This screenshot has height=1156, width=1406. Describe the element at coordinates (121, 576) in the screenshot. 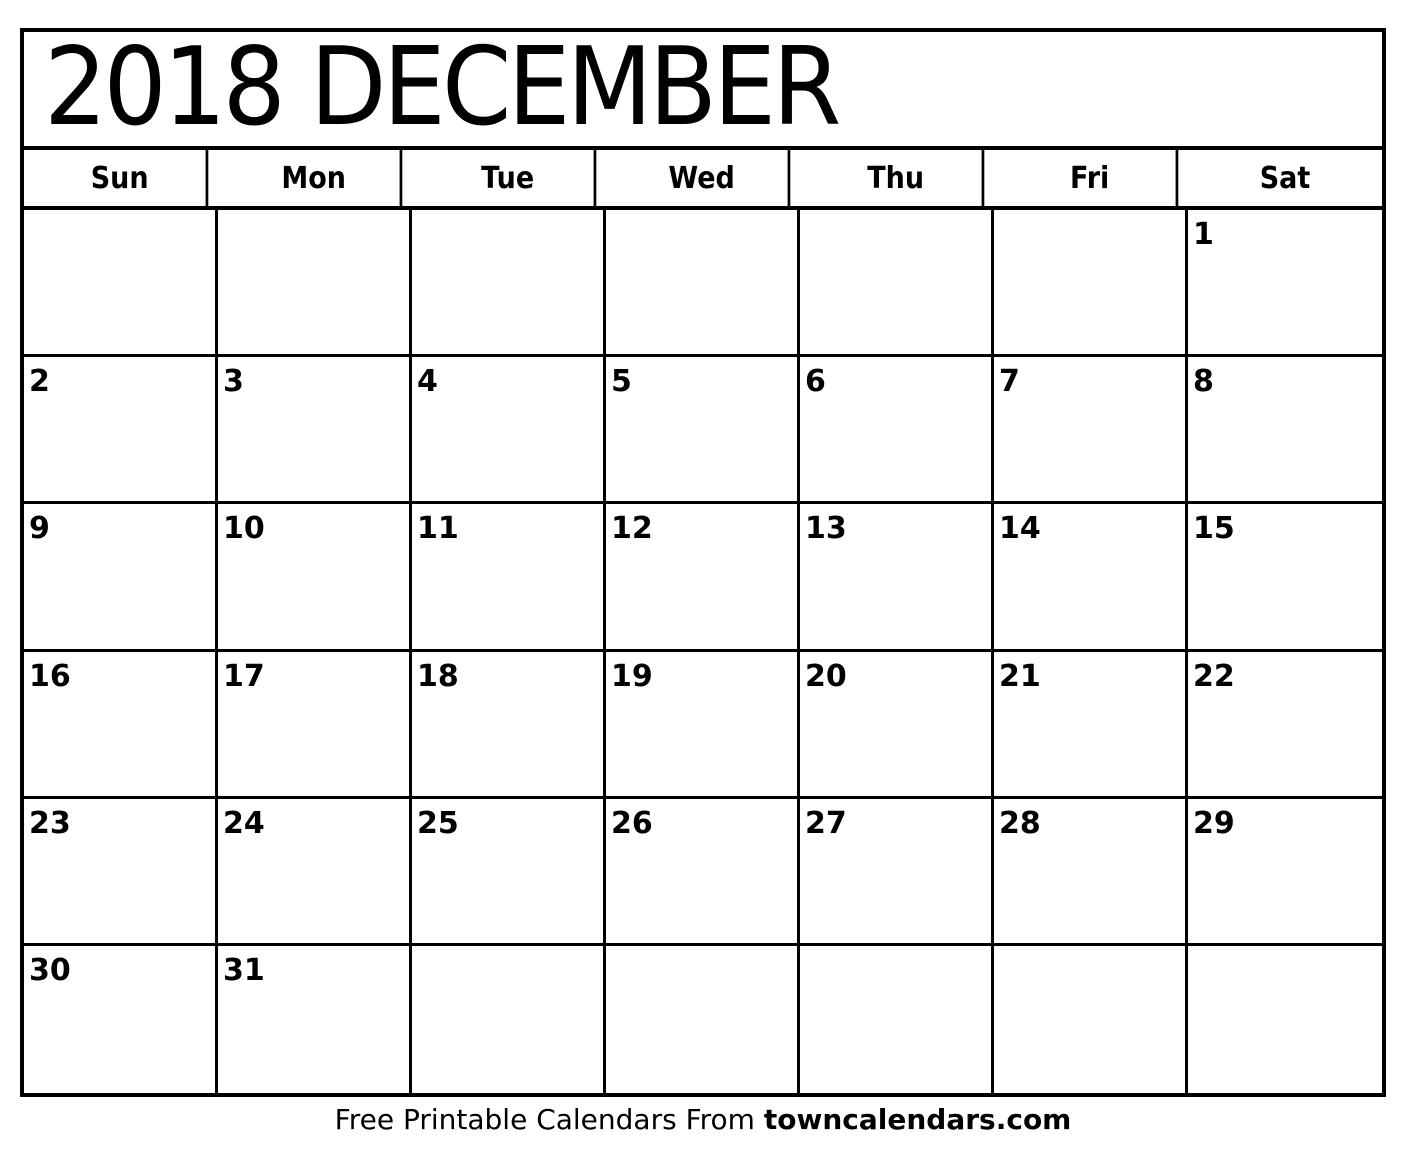

I see `day-cell: 9` at that location.